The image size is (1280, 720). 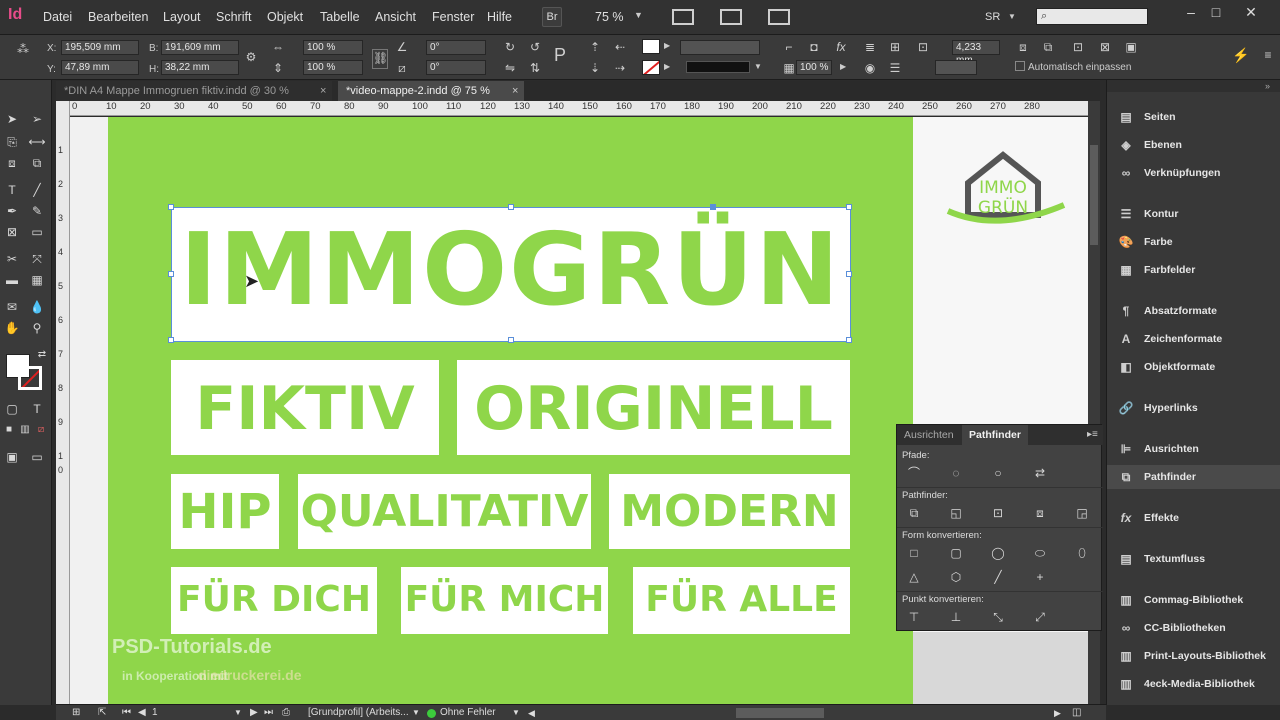 I want to click on gradient-swatch-tool-icon: ▬, so click(x=12, y=280).